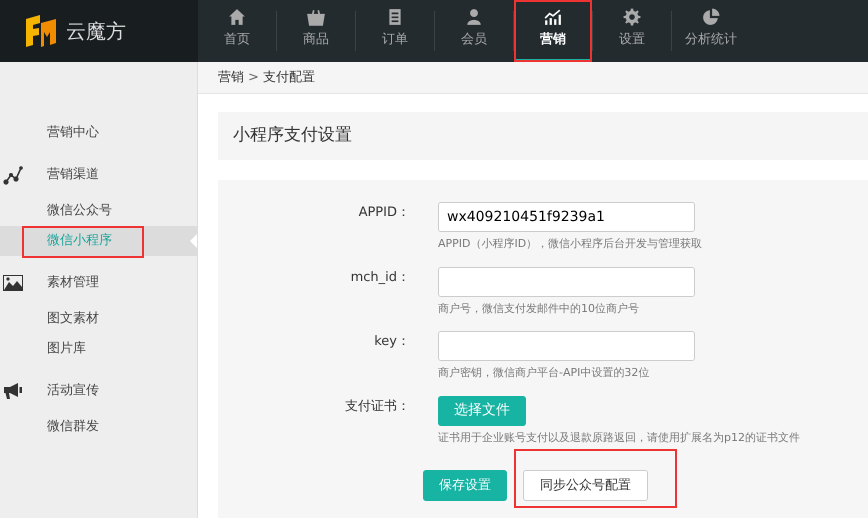 The height and width of the screenshot is (518, 868). Describe the element at coordinates (96, 31) in the screenshot. I see `logo-text: 云魔方` at that location.